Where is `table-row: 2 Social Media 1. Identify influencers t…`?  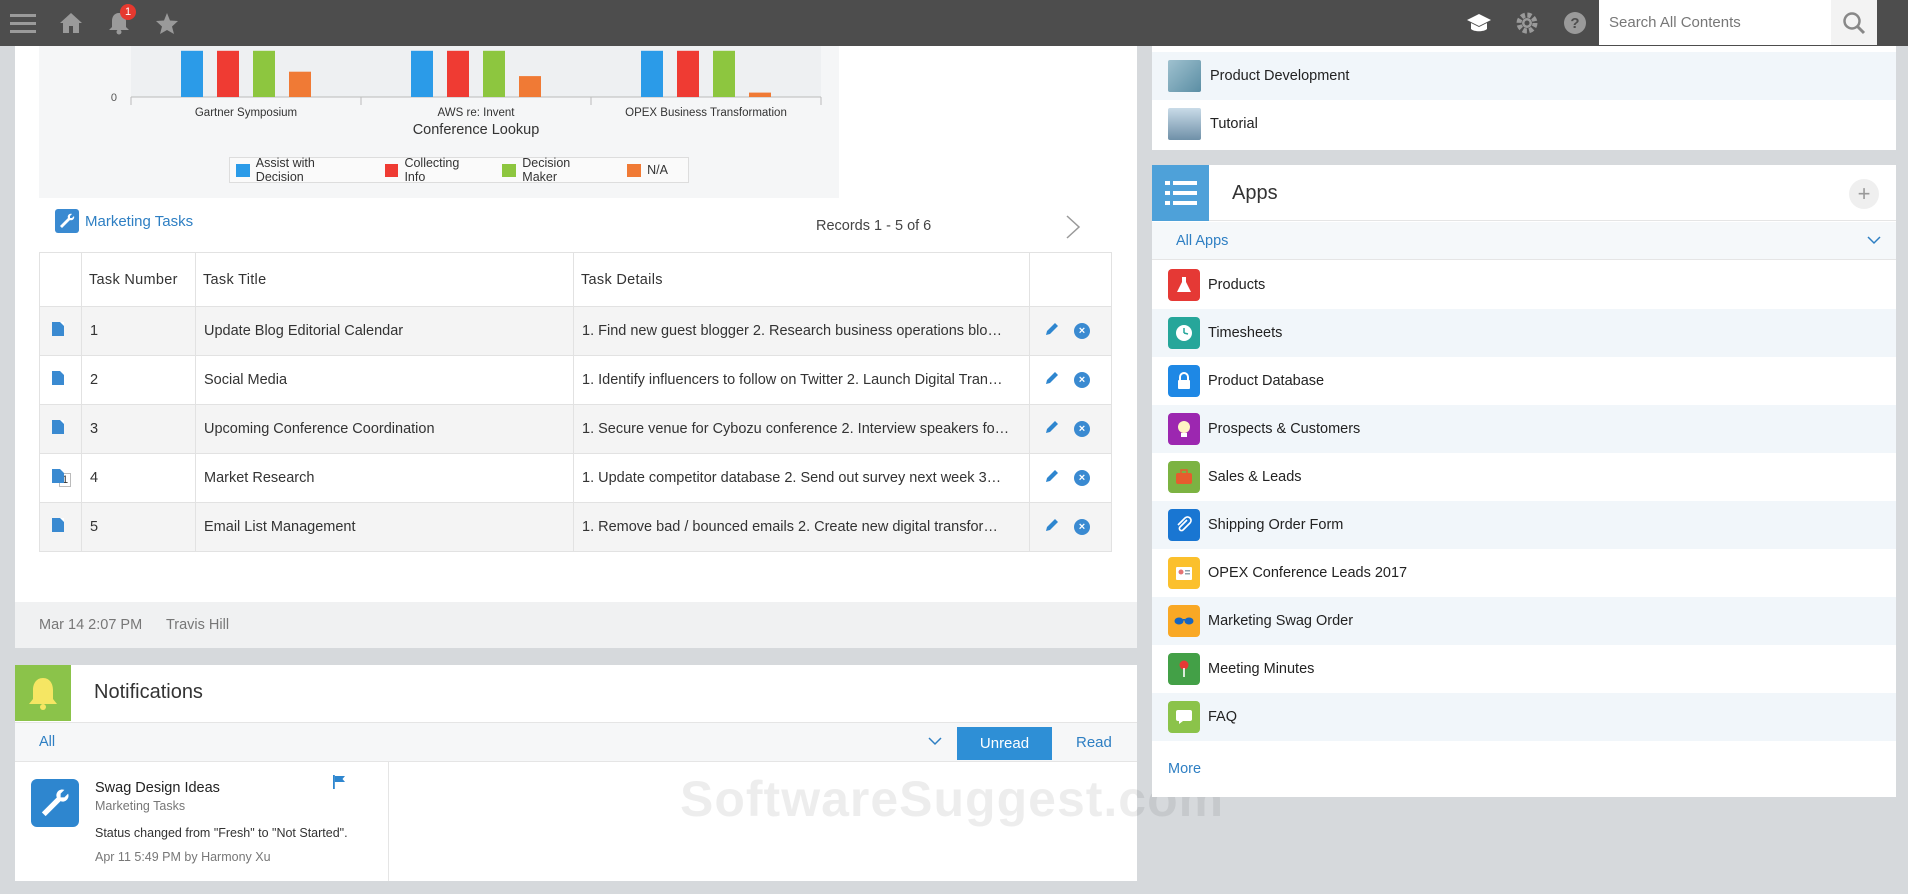
table-row: 2 Social Media 1. Identify influencers t… is located at coordinates (575, 380).